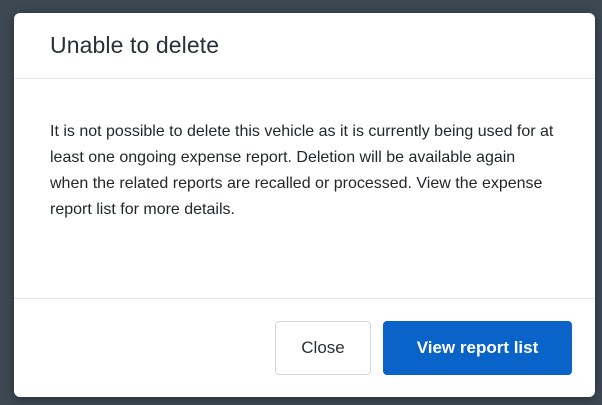 Image resolution: width=602 pixels, height=405 pixels. What do you see at coordinates (135, 45) in the screenshot?
I see `dialog-title: Unable to delete` at bounding box center [135, 45].